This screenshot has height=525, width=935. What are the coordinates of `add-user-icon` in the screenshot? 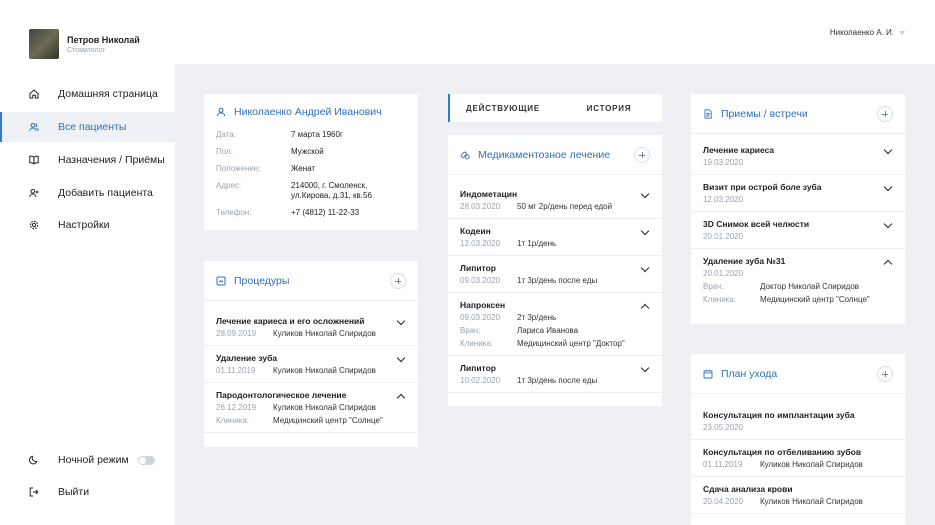 It's located at (34, 193).